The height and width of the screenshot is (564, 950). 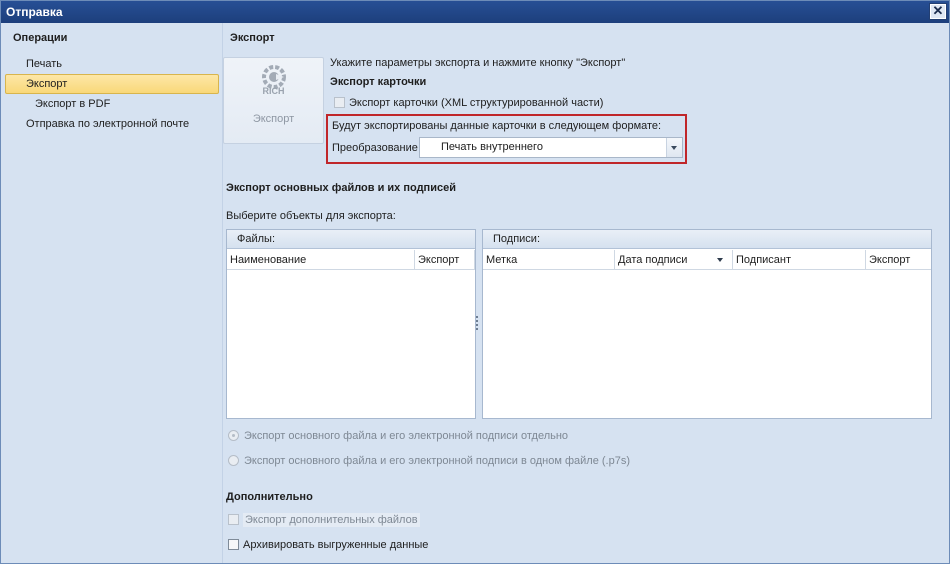 I want to click on archive-label: Архивировать выгруженные данные, so click(x=336, y=545).